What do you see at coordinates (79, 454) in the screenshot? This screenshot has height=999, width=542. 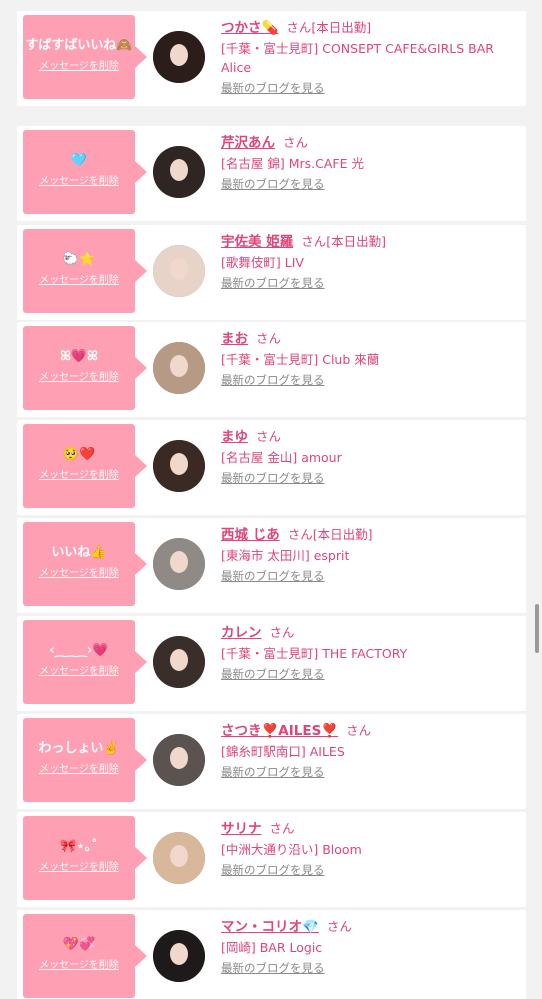 I see `message-text: 🥺❤️` at bounding box center [79, 454].